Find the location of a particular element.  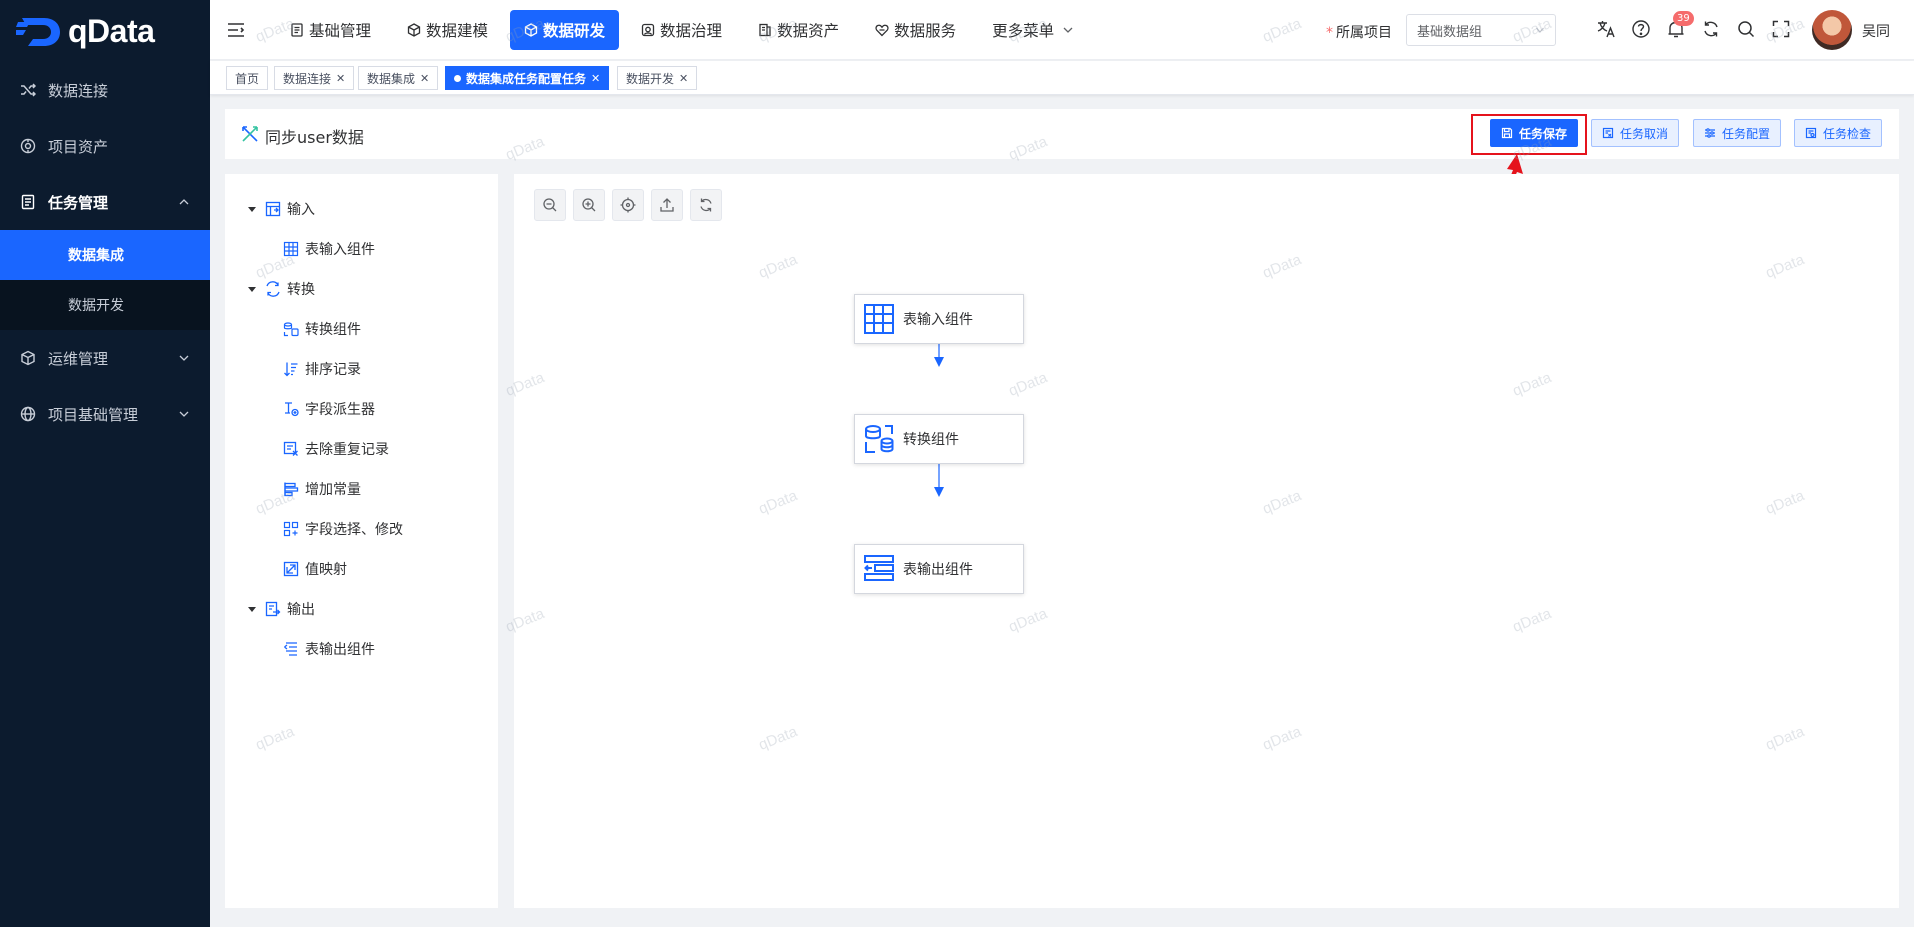

refresh-icon is located at coordinates (1711, 29).